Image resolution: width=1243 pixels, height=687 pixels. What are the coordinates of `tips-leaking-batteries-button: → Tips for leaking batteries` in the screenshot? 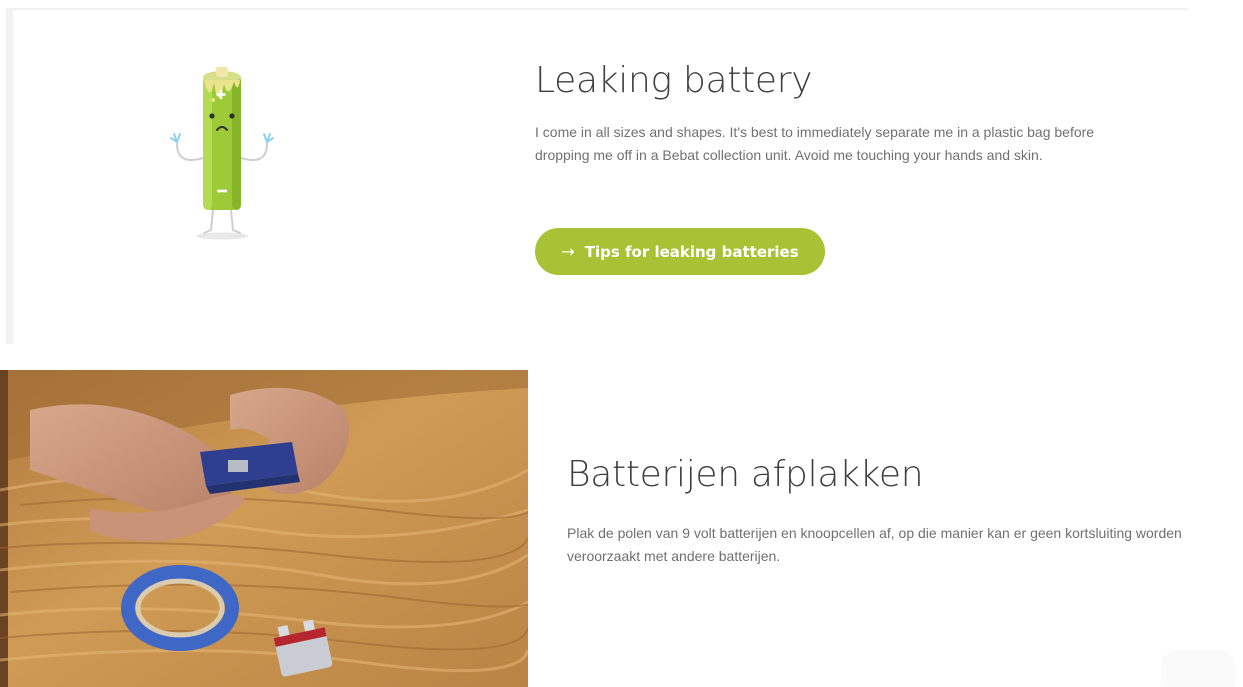 It's located at (680, 251).